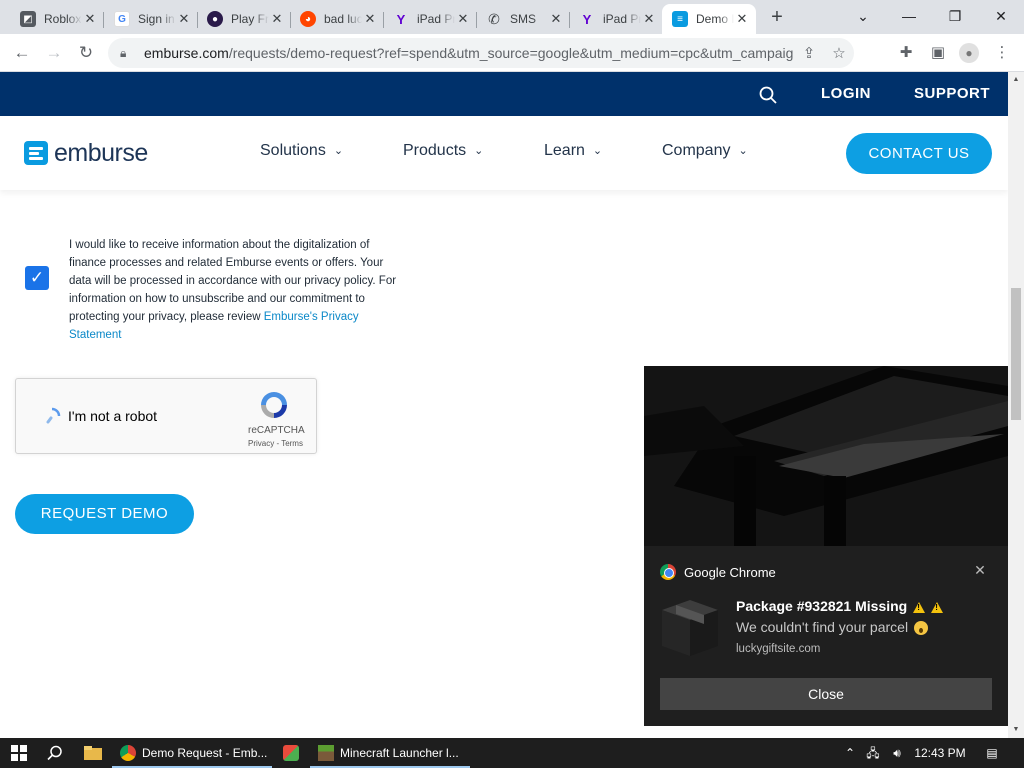 Image resolution: width=1024 pixels, height=768 pixels. Describe the element at coordinates (301, 151) in the screenshot. I see `nav-solutions: Solutions ⌄` at that location.